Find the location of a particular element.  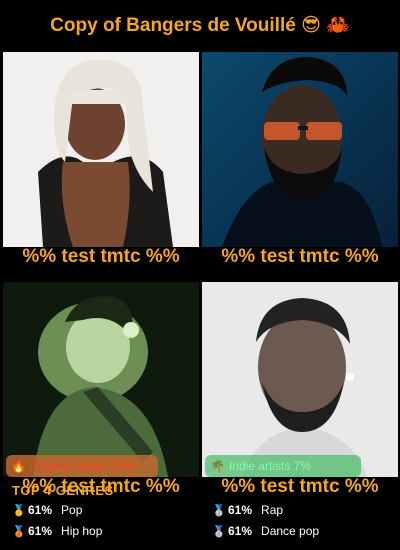

indie-artists-badge: 🌴 Indie artists 7% is located at coordinates (283, 466).